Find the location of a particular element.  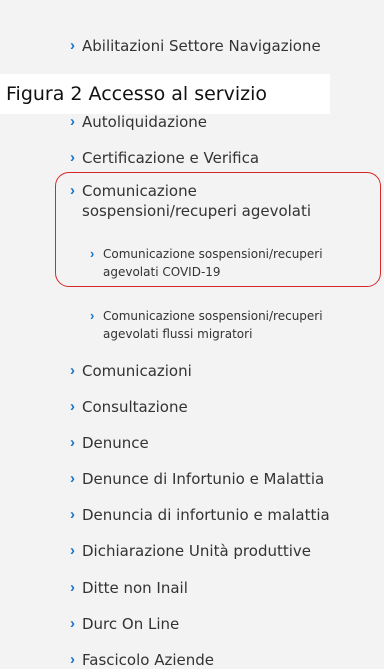

menu-item-label: Durc On Line is located at coordinates (131, 624).